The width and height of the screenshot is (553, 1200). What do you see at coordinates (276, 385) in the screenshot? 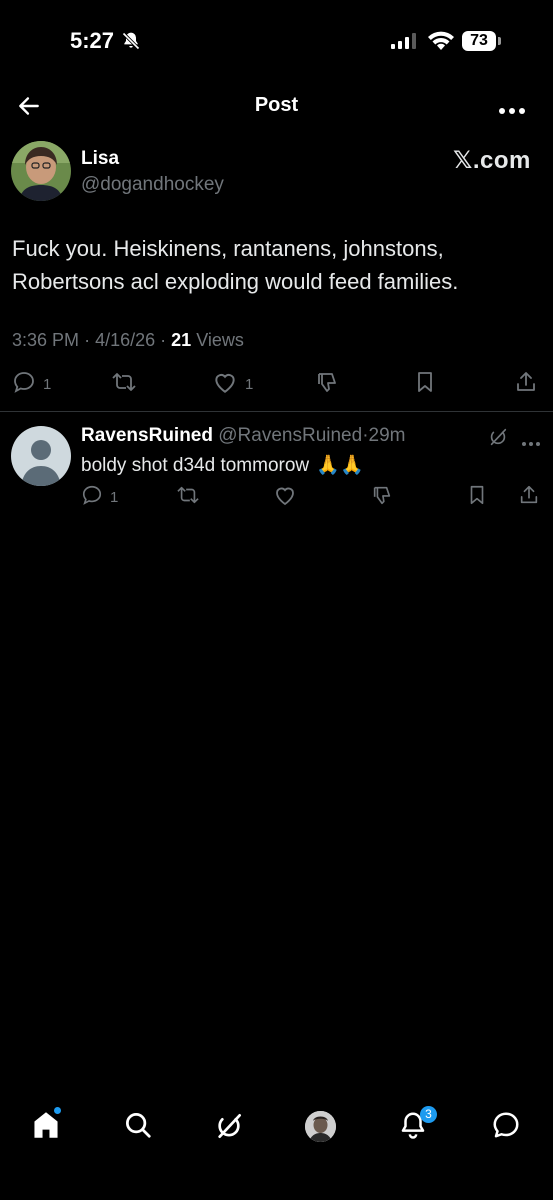
I see `post-action-bar: 1 1` at bounding box center [276, 385].